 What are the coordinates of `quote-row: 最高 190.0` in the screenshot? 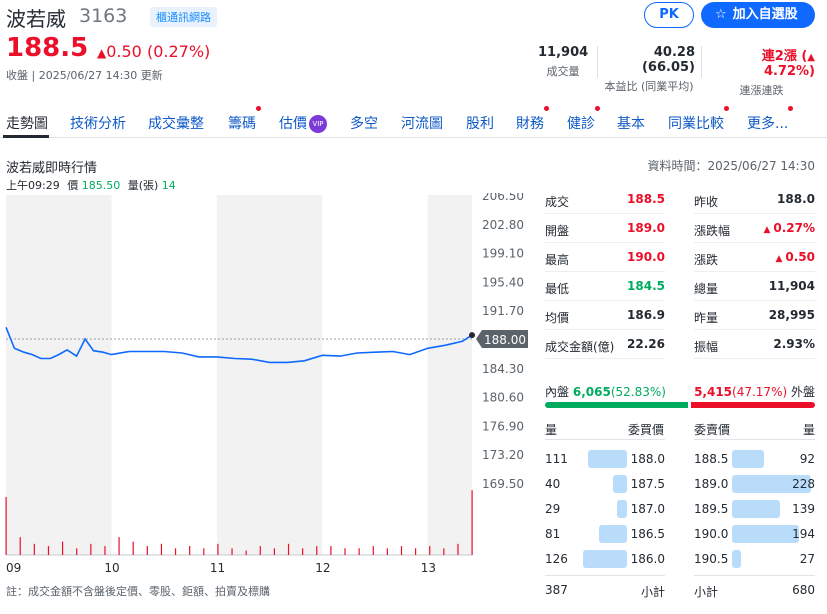 It's located at (605, 258).